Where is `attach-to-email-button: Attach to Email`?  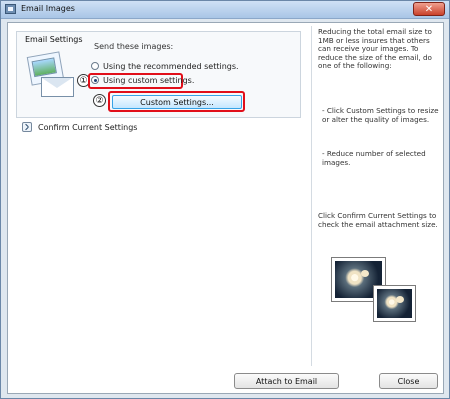 attach-to-email-button: Attach to Email is located at coordinates (286, 381).